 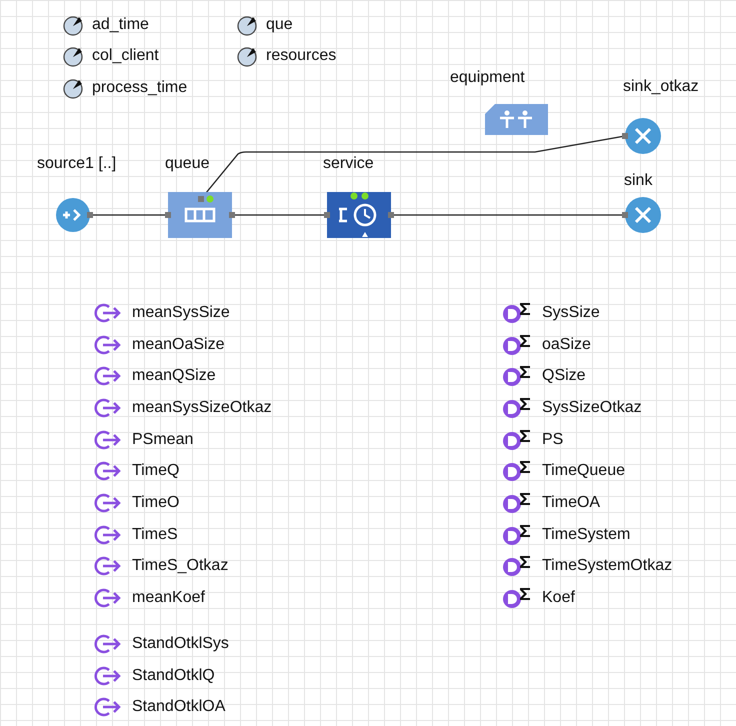 What do you see at coordinates (163, 439) in the screenshot?
I see `function-name: PSmean` at bounding box center [163, 439].